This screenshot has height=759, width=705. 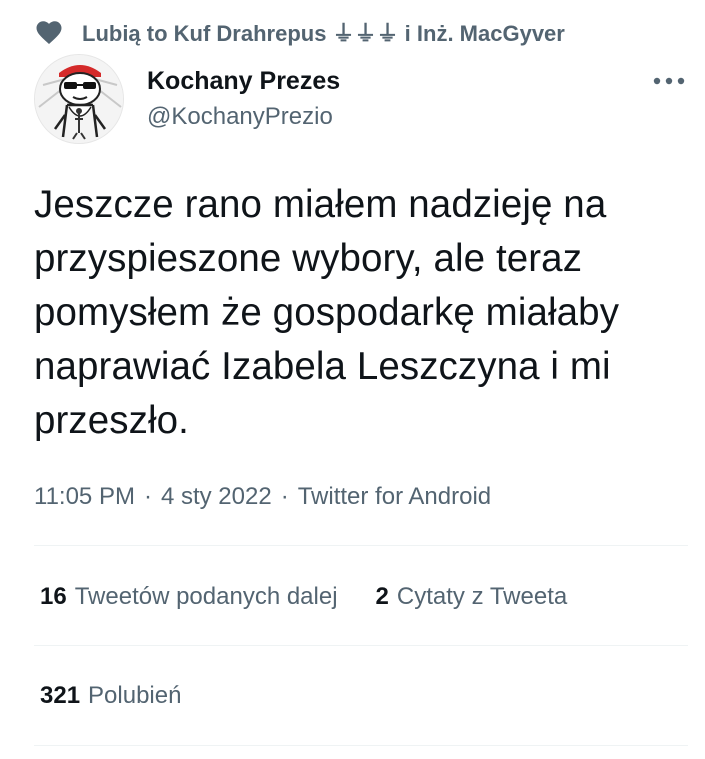 I want to click on quotes-count: 2, so click(x=382, y=596).